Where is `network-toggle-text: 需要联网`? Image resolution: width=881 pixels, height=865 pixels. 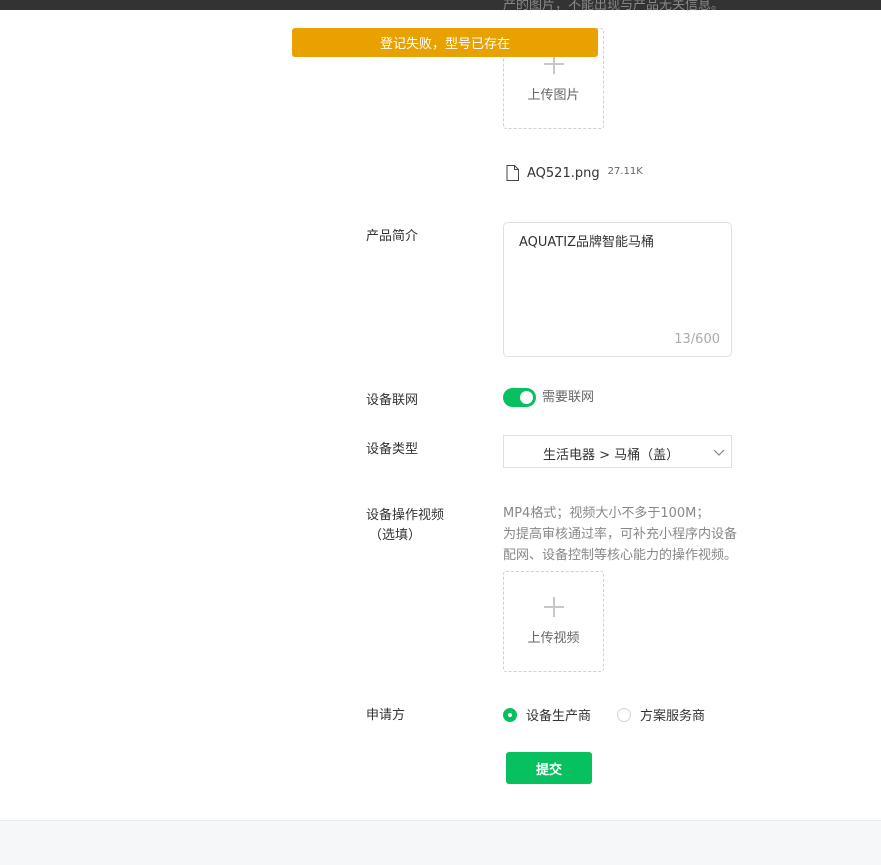 network-toggle-text: 需要联网 is located at coordinates (568, 397).